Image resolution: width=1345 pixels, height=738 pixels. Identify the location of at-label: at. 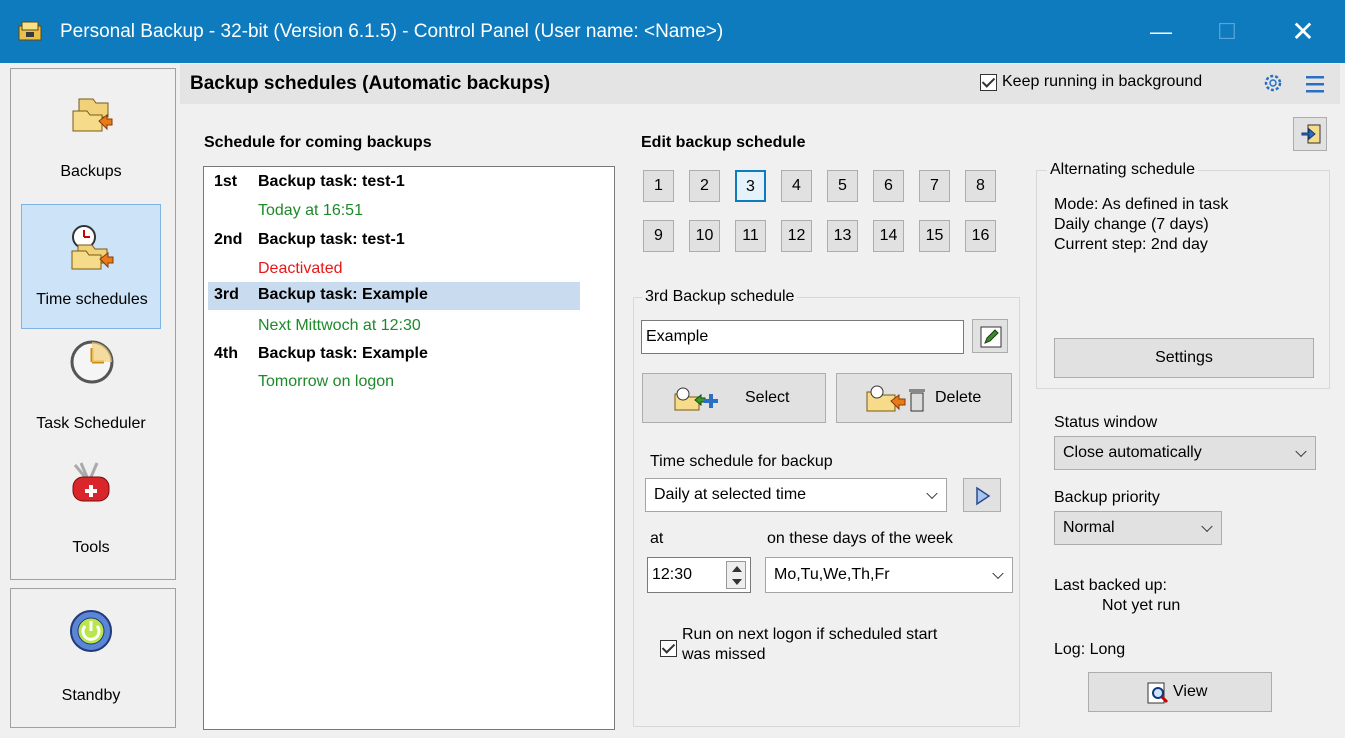
(657, 538).